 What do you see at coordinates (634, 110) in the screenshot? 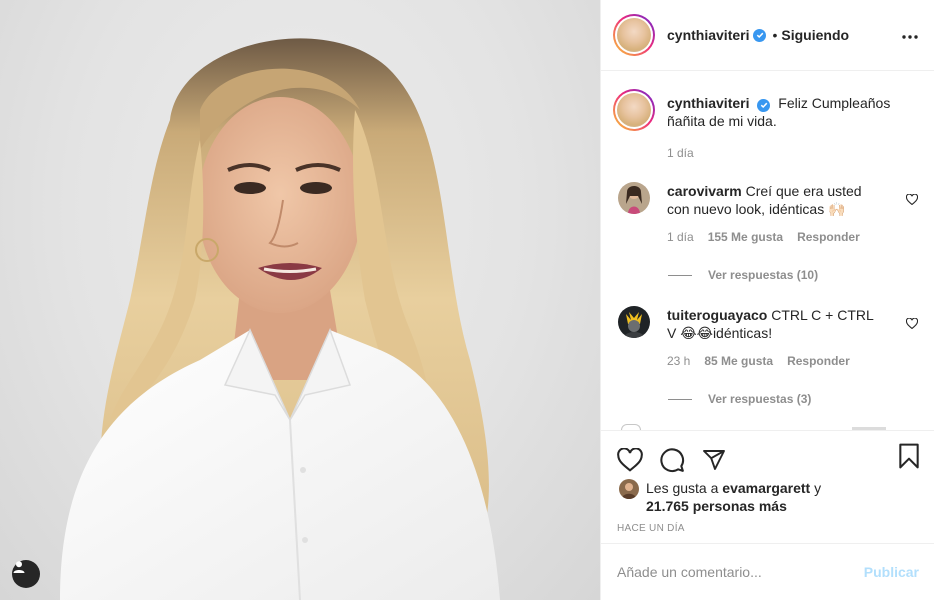
I see `caption-avatar` at bounding box center [634, 110].